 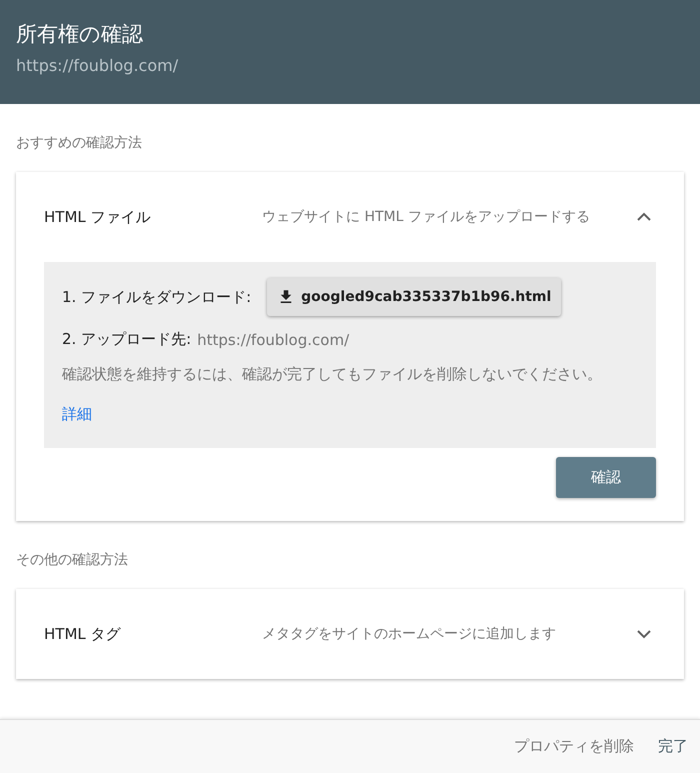 I want to click on method-title: HTML ファイル, so click(x=98, y=217).